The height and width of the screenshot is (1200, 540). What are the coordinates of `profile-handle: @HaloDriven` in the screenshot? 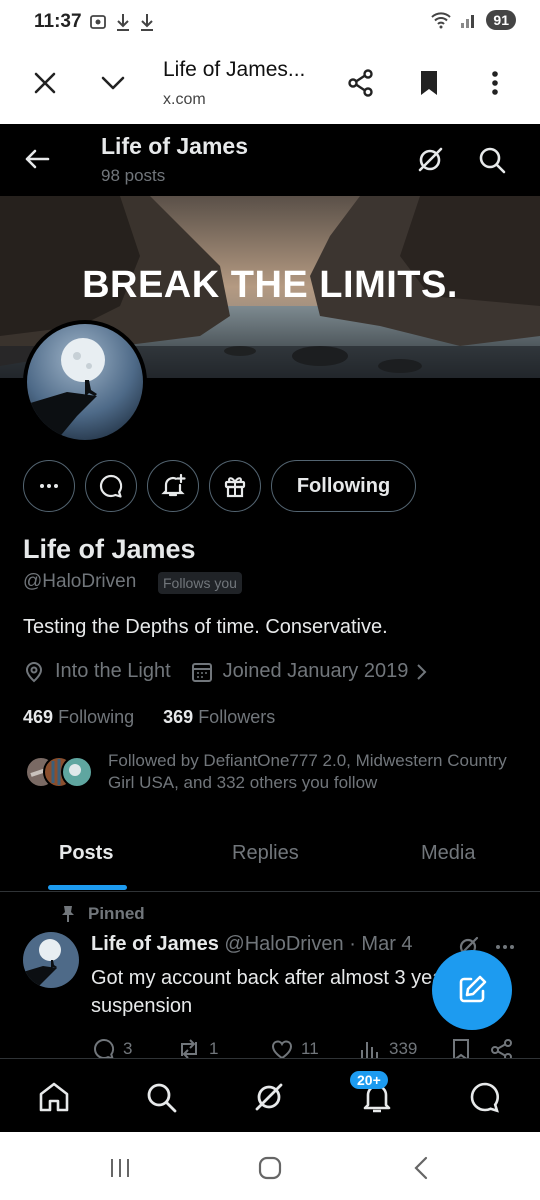 It's located at (80, 581).